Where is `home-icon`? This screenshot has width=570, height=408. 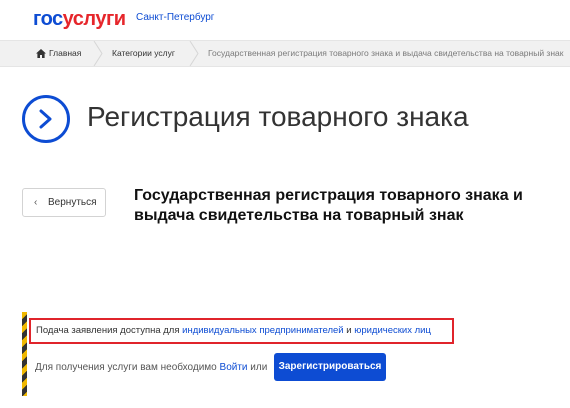 home-icon is located at coordinates (41, 53).